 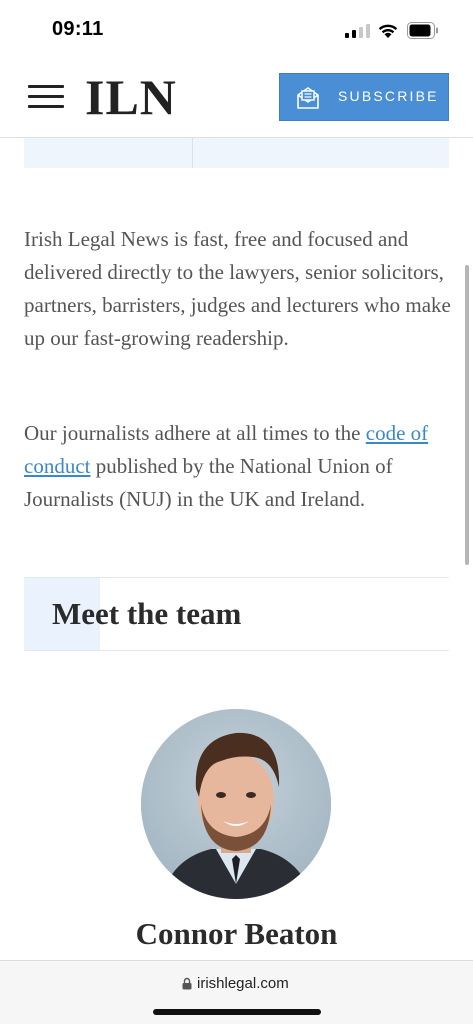 I want to click on wifi-icon, so click(x=388, y=31).